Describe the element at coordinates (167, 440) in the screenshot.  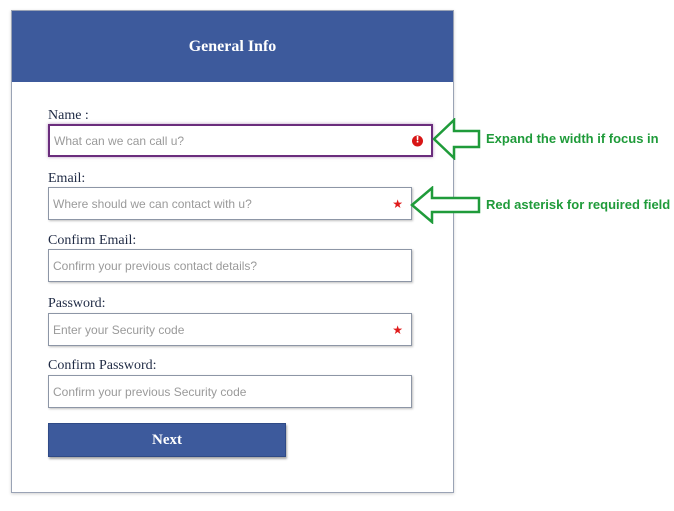
I see `next-button: Next` at that location.